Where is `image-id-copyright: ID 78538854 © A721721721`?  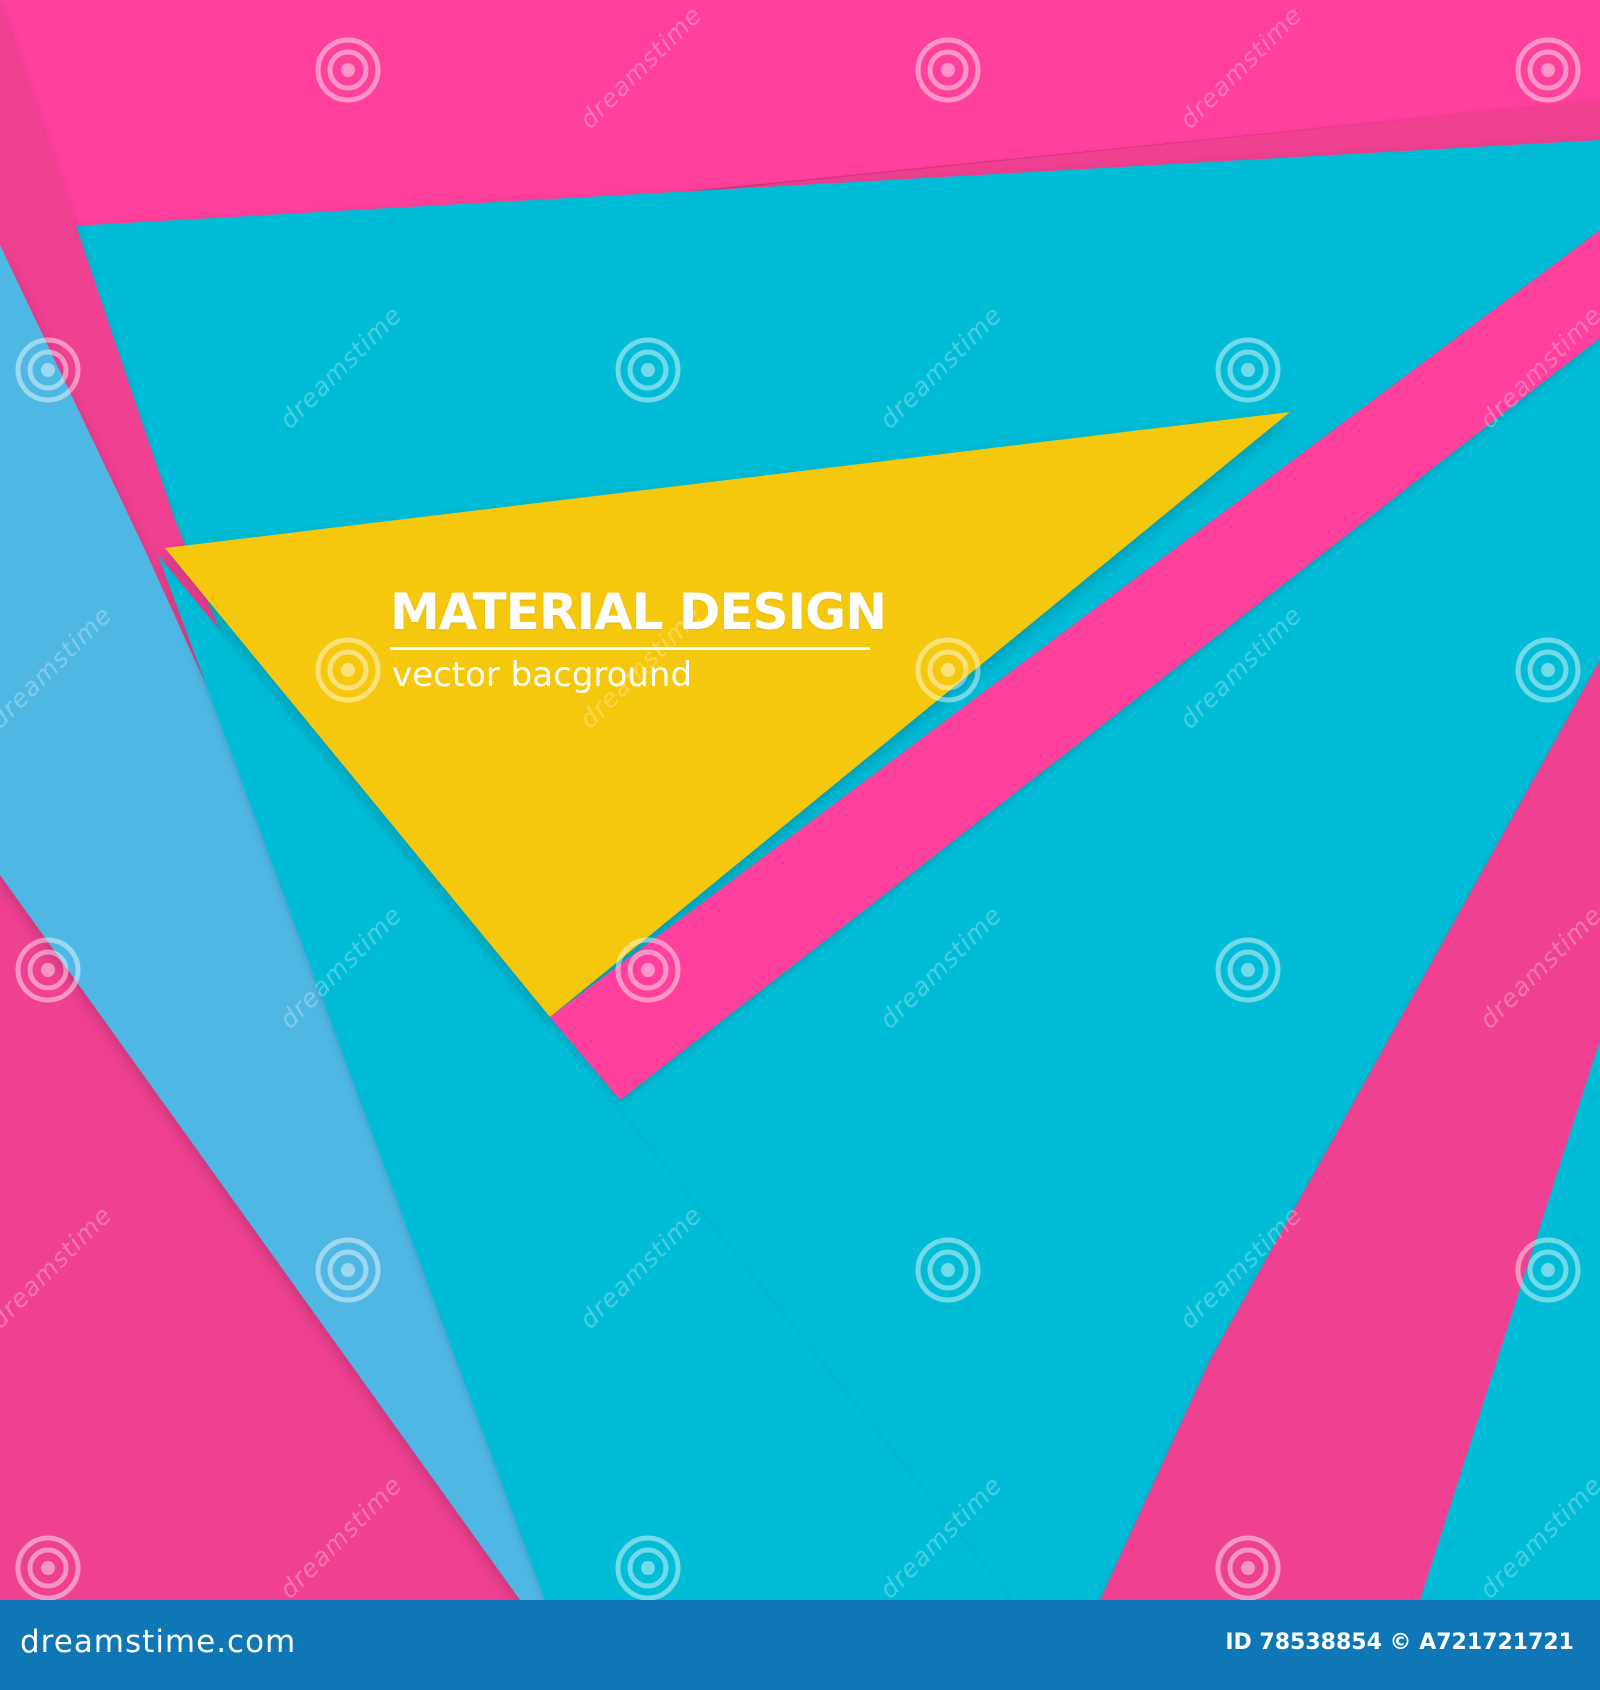 image-id-copyright: ID 78538854 © A721721721 is located at coordinates (1399, 1642).